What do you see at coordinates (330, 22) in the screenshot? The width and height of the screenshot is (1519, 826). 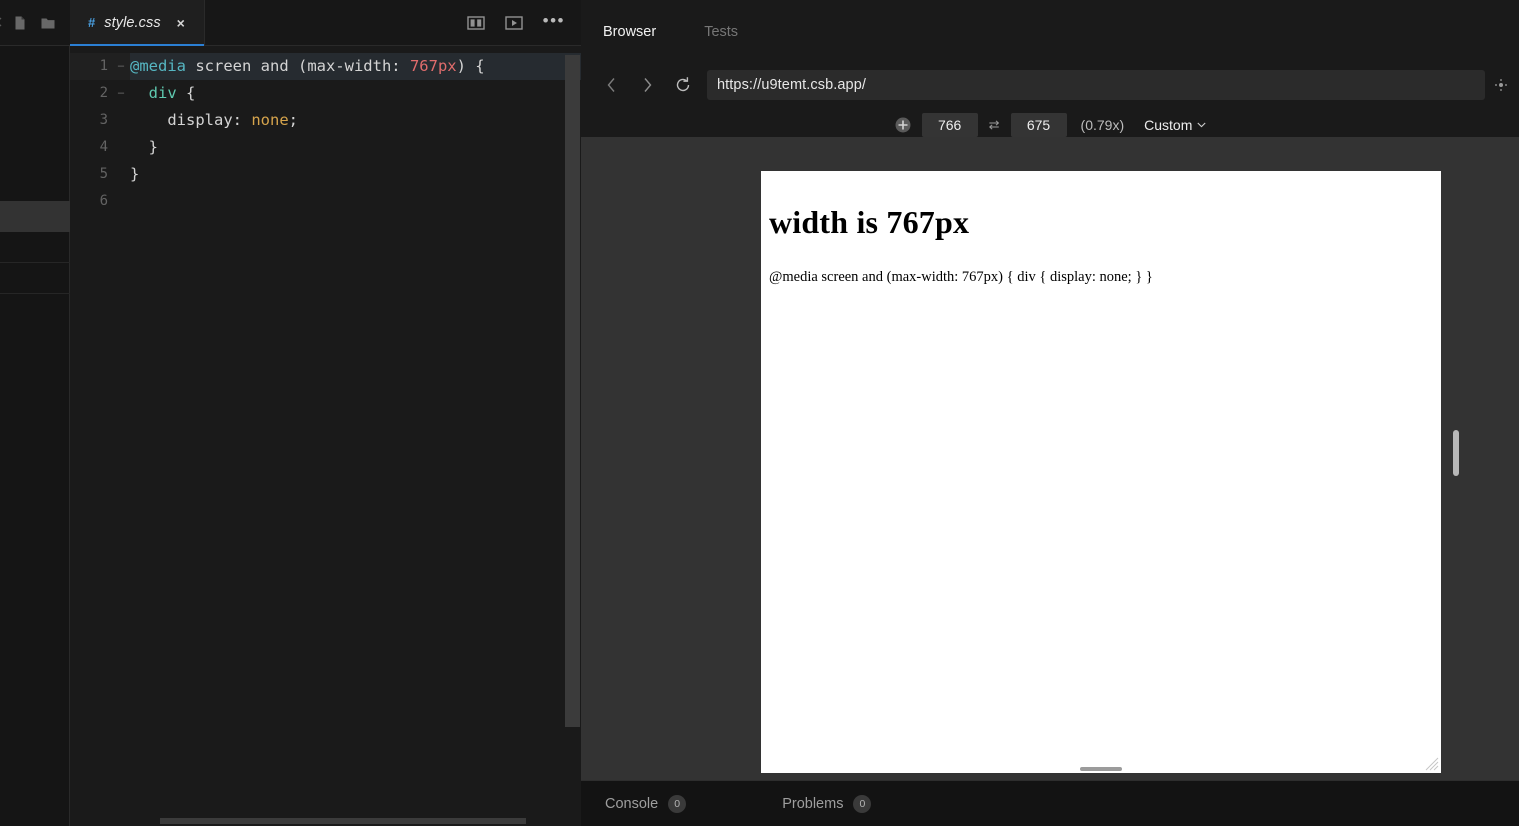 I see `tab-bar-spacer` at bounding box center [330, 22].